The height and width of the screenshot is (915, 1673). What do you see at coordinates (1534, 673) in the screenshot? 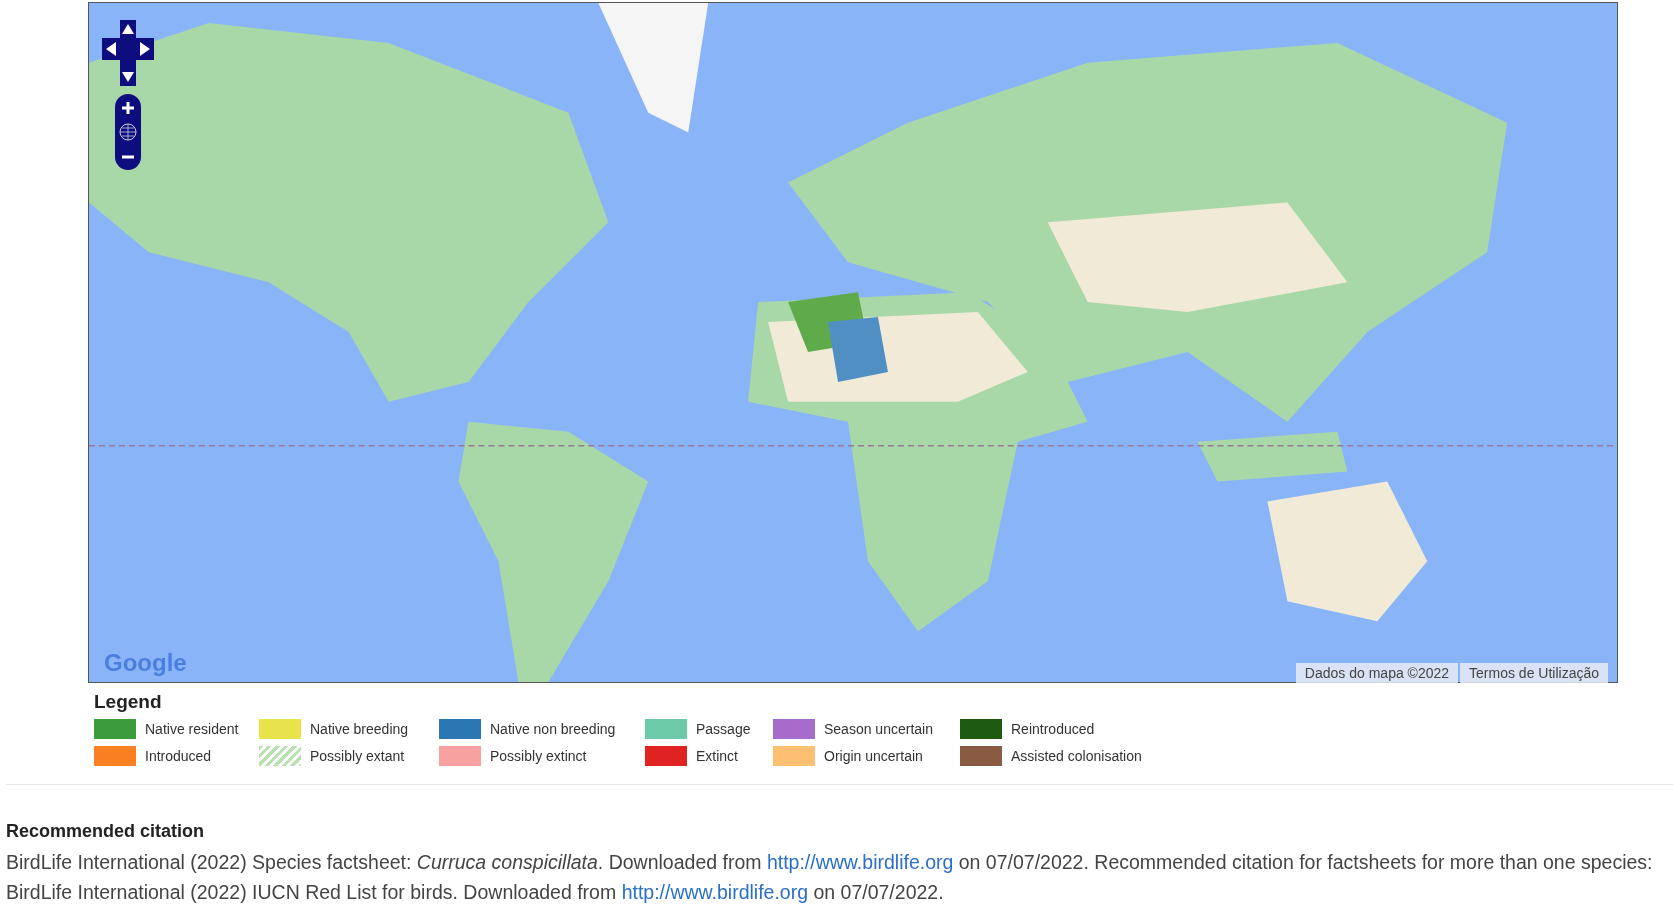
I see `terms-link: Termos de Utilização` at bounding box center [1534, 673].